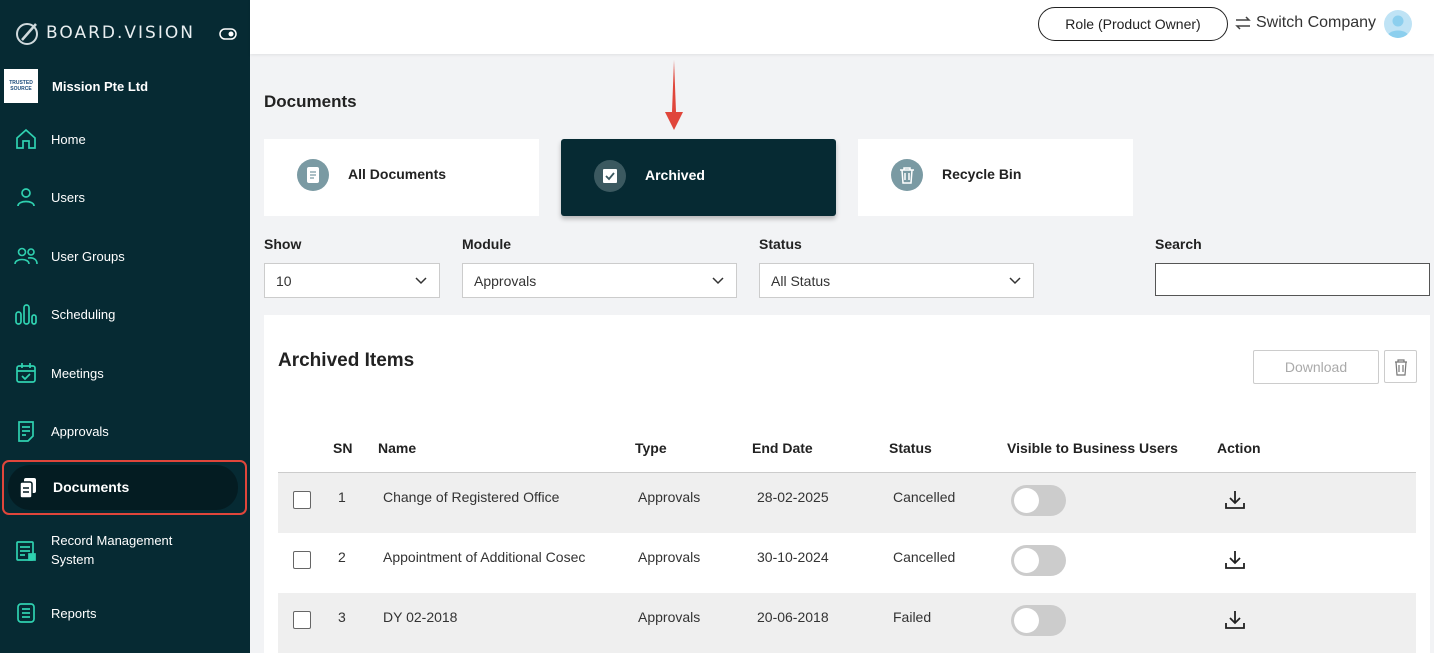 This screenshot has width=1434, height=653. What do you see at coordinates (27, 488) in the screenshot?
I see `documents-icon` at bounding box center [27, 488].